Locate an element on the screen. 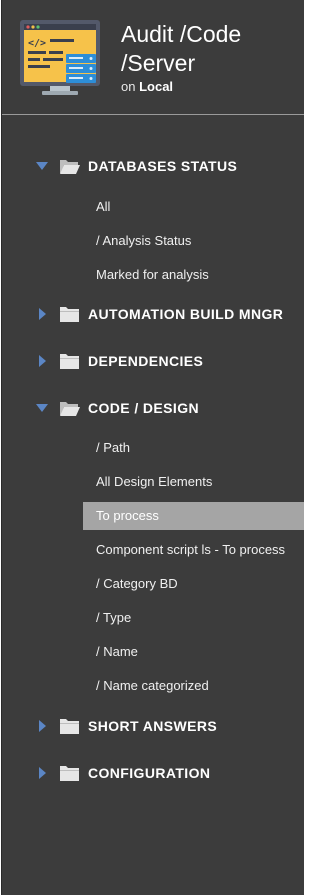  tree-section-label: CONFIGURATION is located at coordinates (149, 773).